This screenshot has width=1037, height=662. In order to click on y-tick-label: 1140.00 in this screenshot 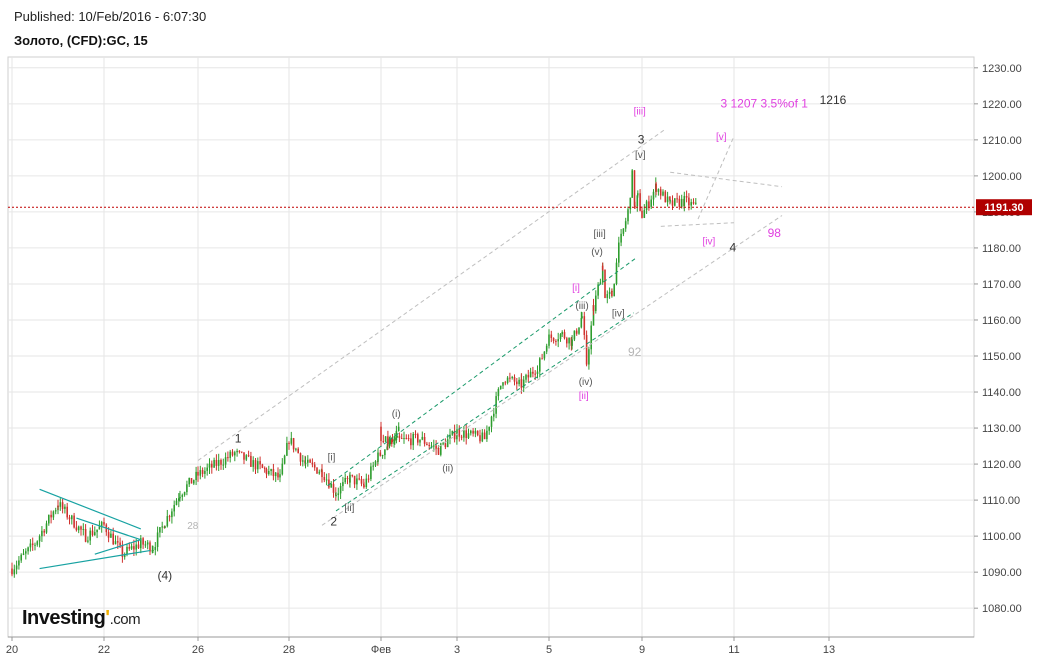, I will do `click(1001, 393)`.